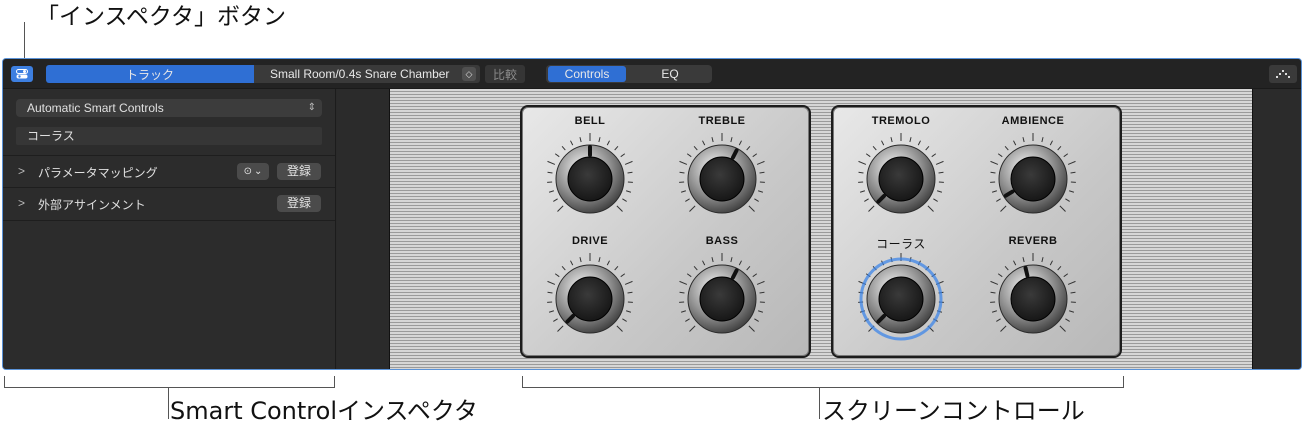 This screenshot has width=1306, height=436. I want to click on knob-panel-right: TREMOLO AMBIENCE コーラス REVERB, so click(976, 231).